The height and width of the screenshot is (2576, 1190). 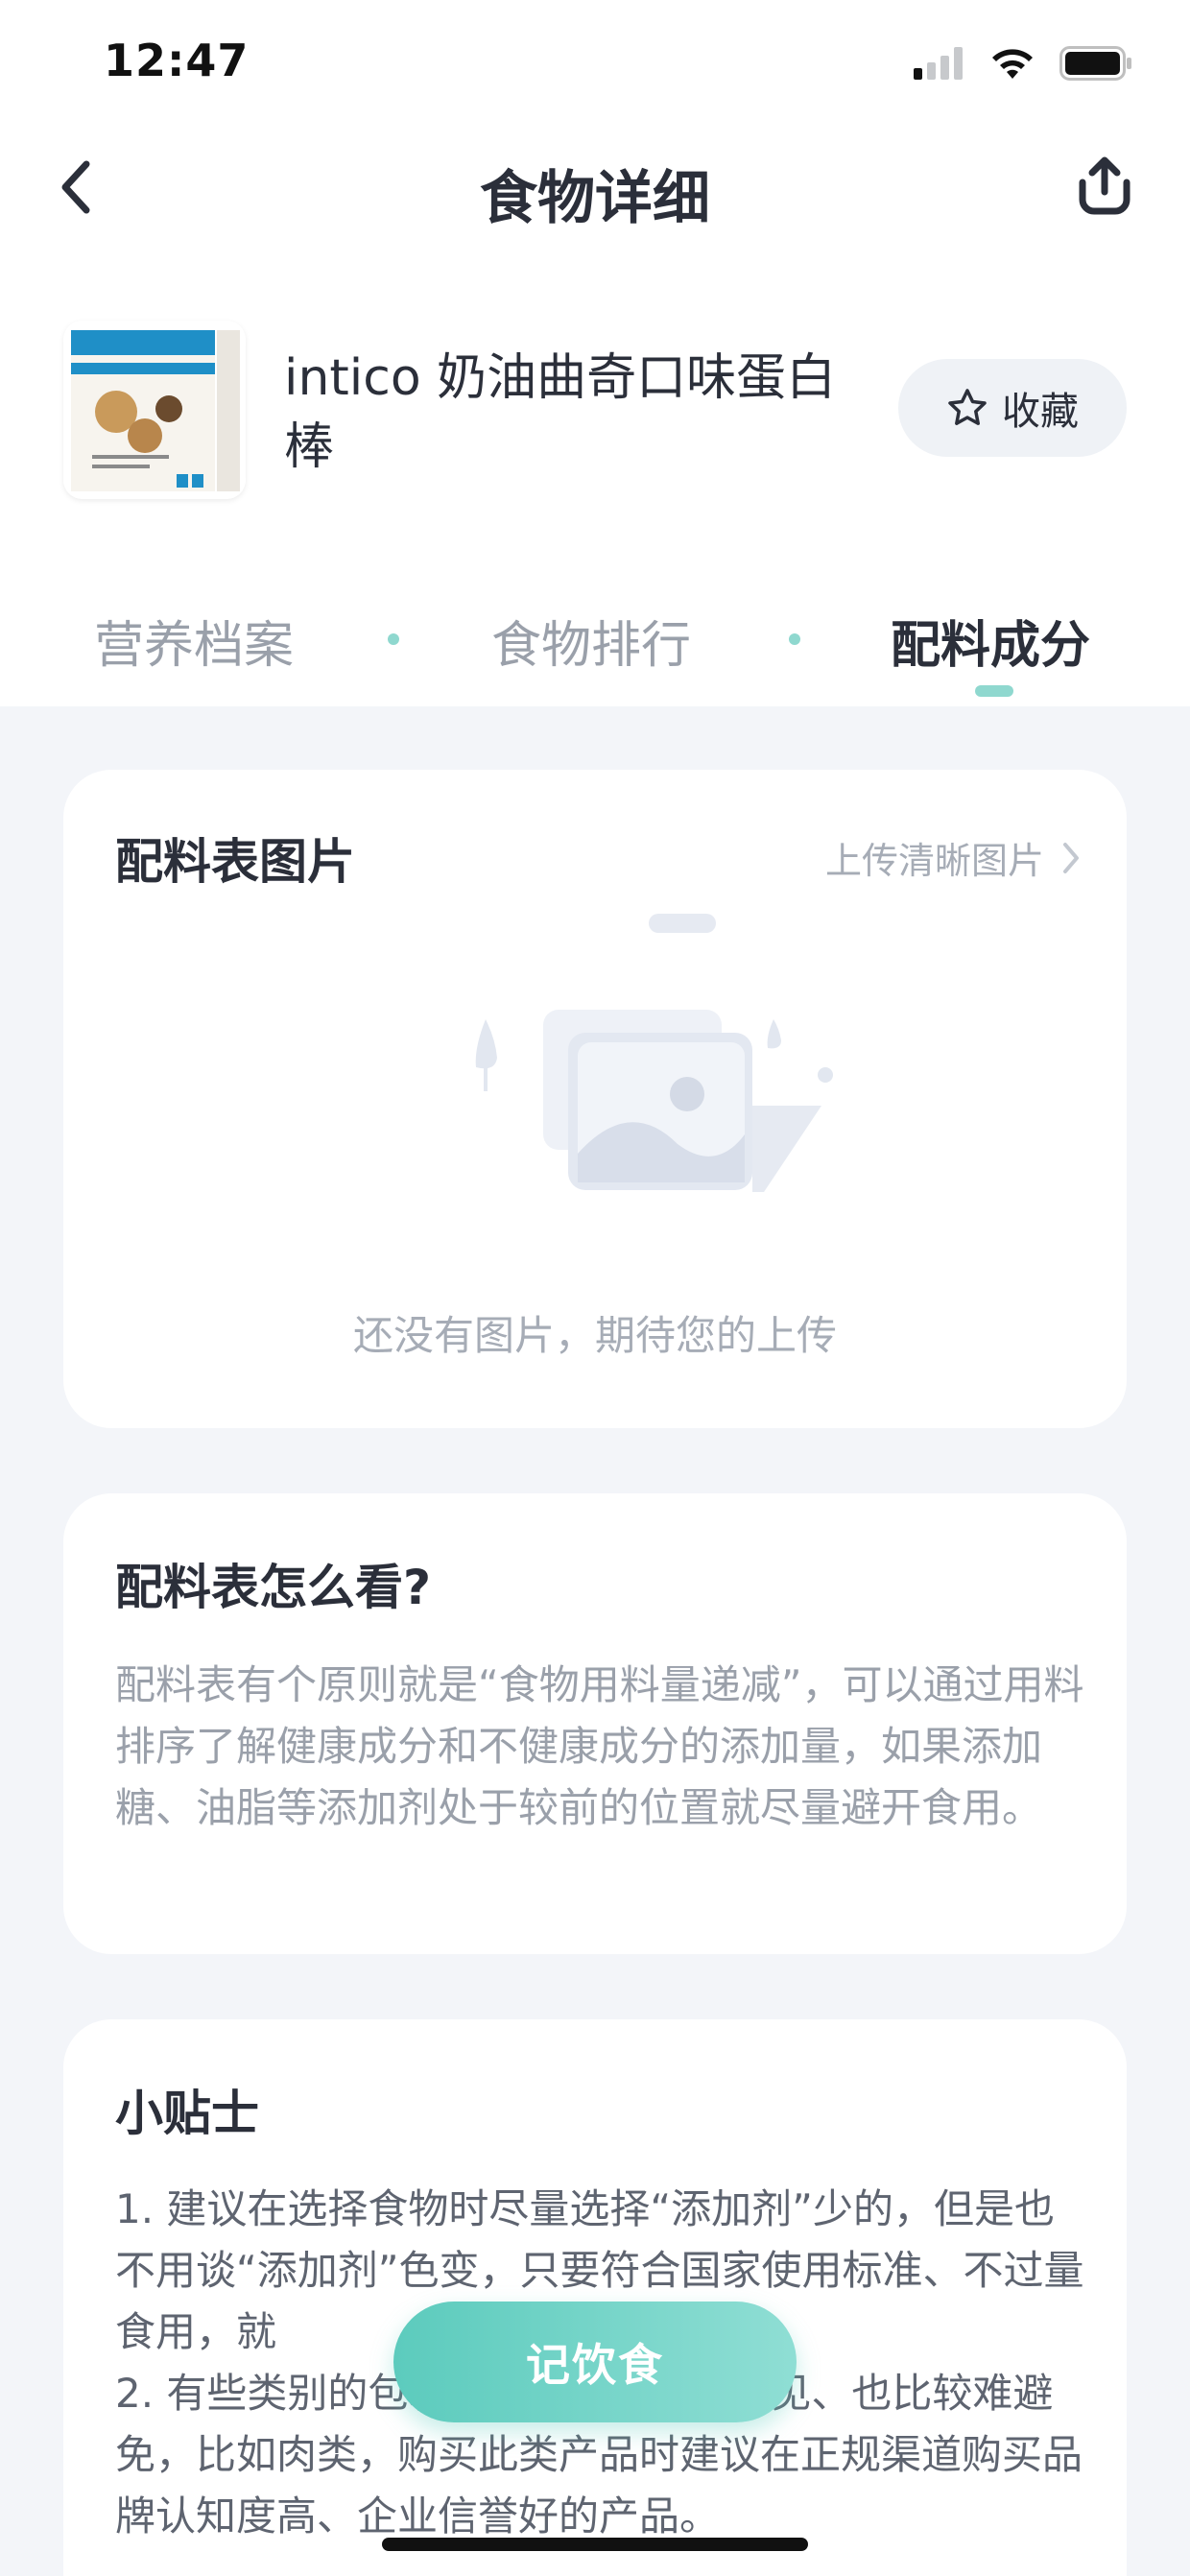 What do you see at coordinates (1013, 64) in the screenshot?
I see `wifi-icon` at bounding box center [1013, 64].